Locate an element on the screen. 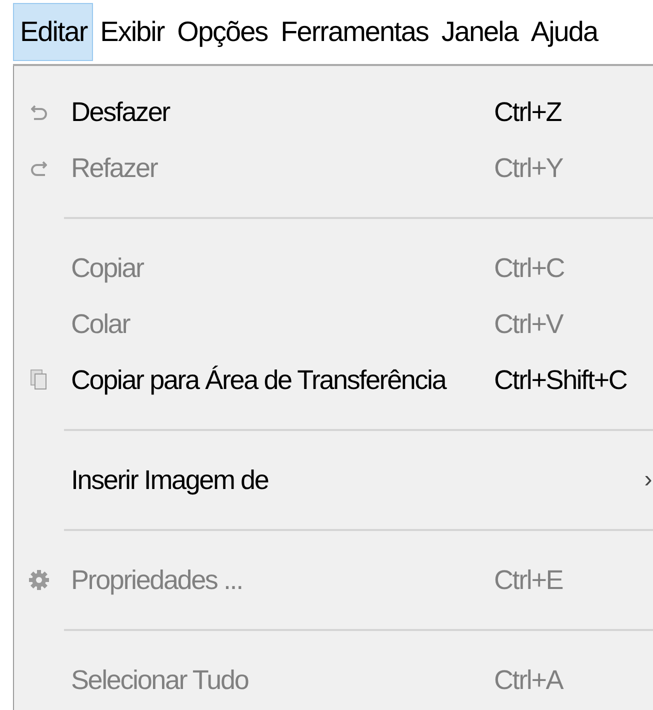 The height and width of the screenshot is (710, 653). menu-bar-item: Exibir is located at coordinates (131, 32).